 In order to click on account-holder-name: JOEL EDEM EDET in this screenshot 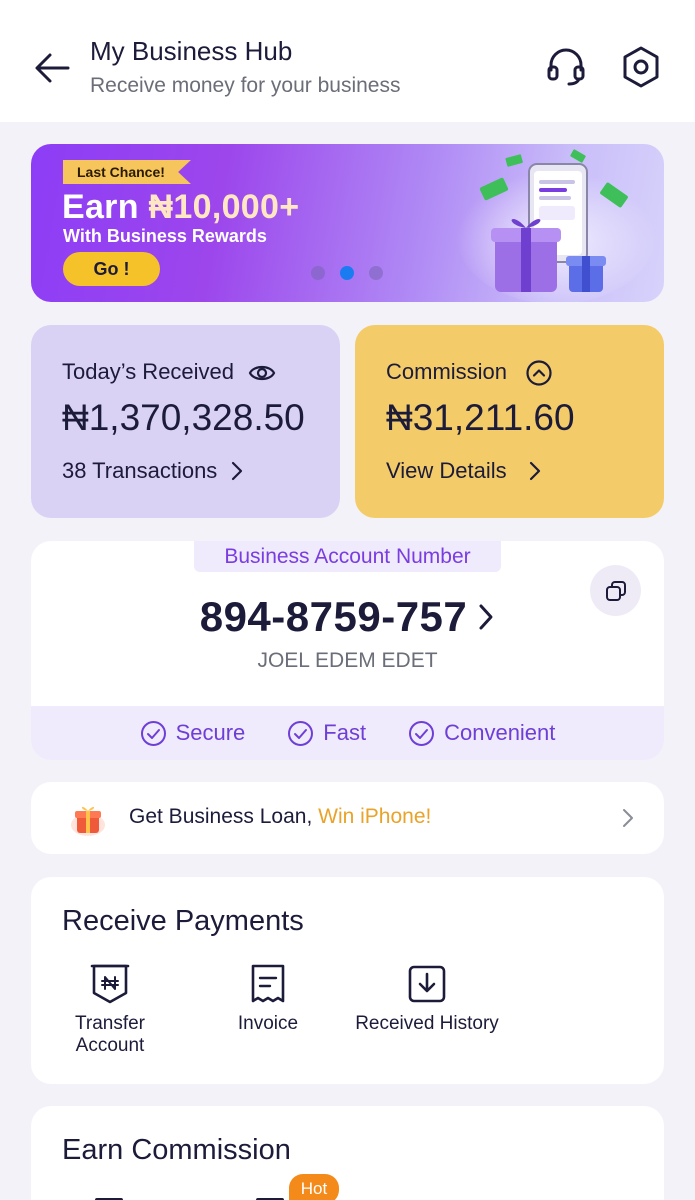, I will do `click(347, 660)`.